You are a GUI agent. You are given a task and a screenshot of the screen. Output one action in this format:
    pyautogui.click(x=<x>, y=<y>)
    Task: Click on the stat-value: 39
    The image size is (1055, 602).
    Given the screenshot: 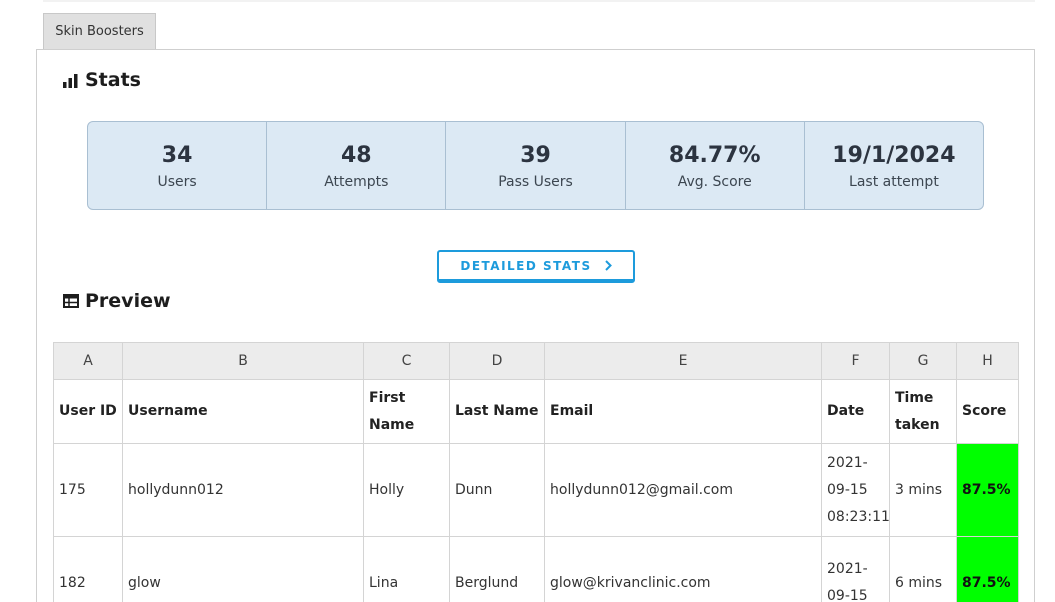 What is the action you would take?
    pyautogui.click(x=535, y=155)
    